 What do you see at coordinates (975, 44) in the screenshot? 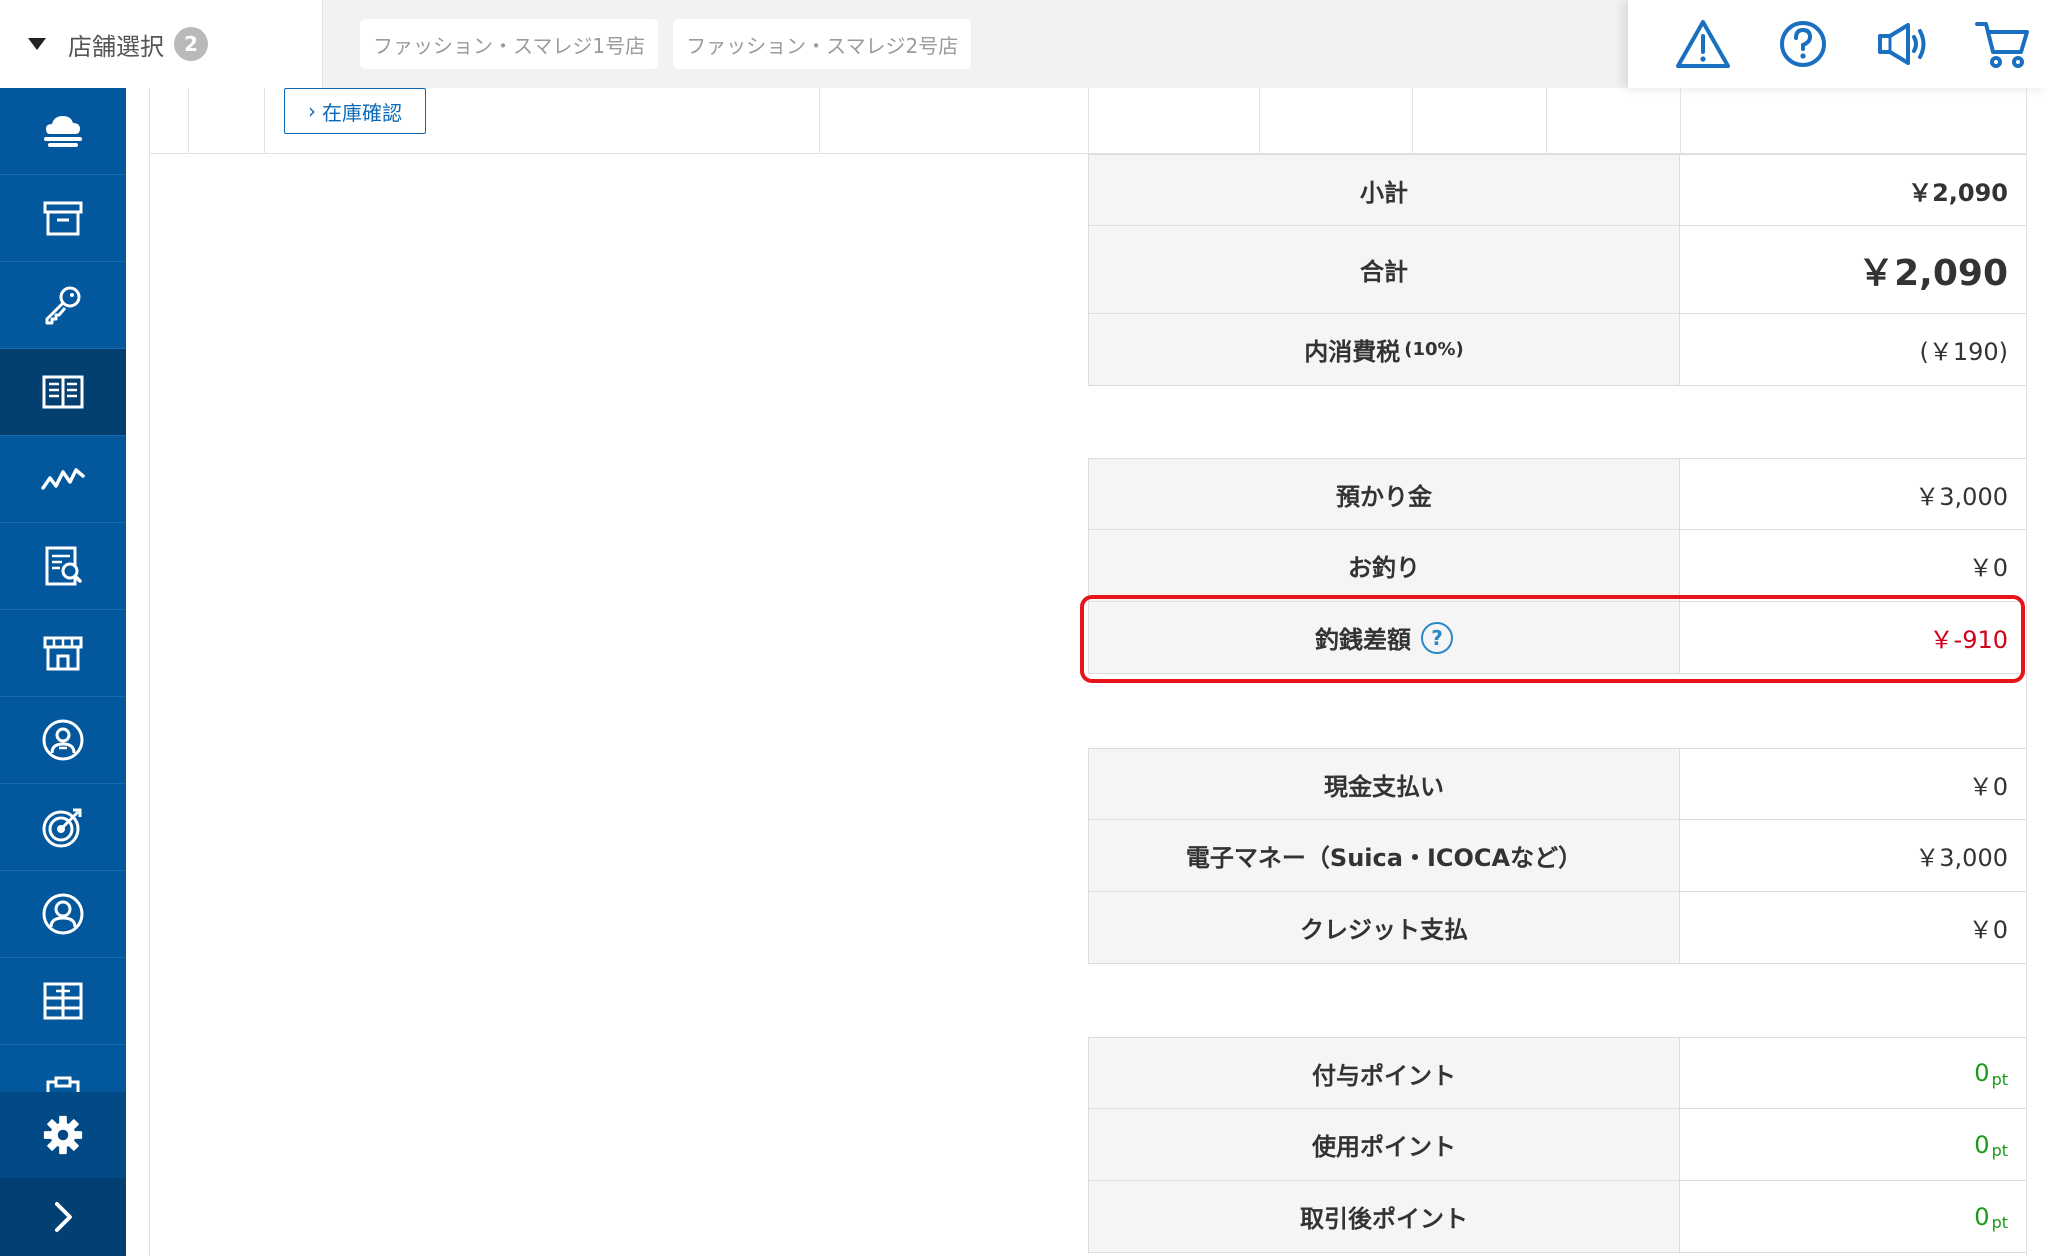
I see `selected-stores-area: ファッション・スマレジ1号店 ファッション・スマレジ2号店` at bounding box center [975, 44].